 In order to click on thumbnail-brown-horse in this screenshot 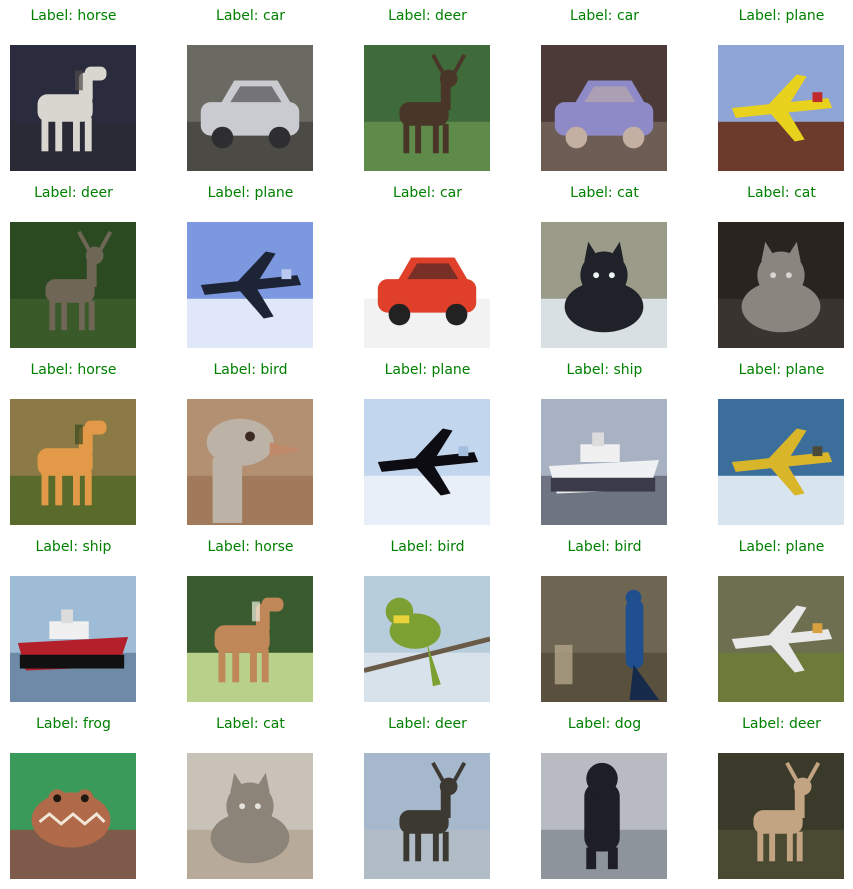, I will do `click(250, 639)`.